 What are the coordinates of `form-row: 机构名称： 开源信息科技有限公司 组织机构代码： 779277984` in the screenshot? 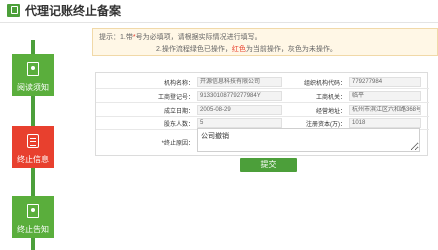 It's located at (262, 82).